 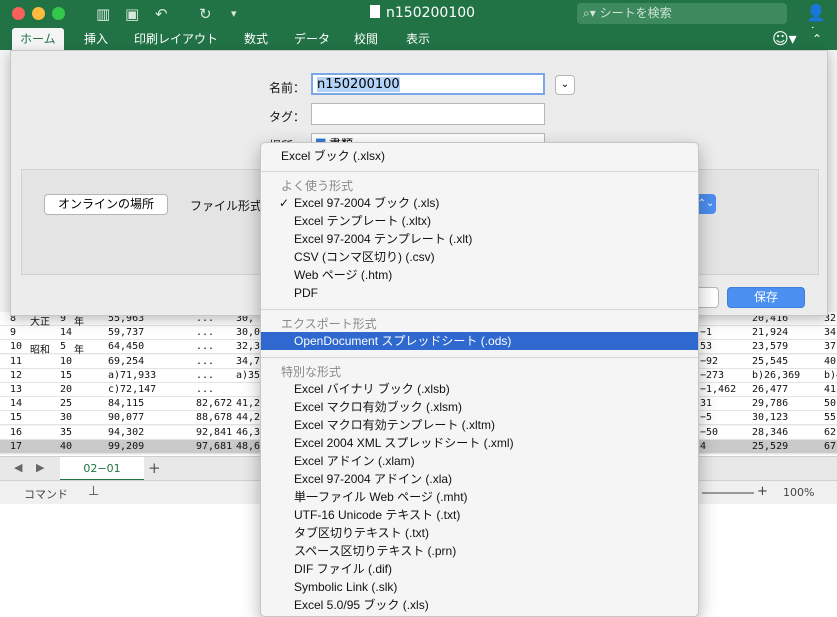 What do you see at coordinates (728, 493) in the screenshot?
I see `zoom-slider` at bounding box center [728, 493].